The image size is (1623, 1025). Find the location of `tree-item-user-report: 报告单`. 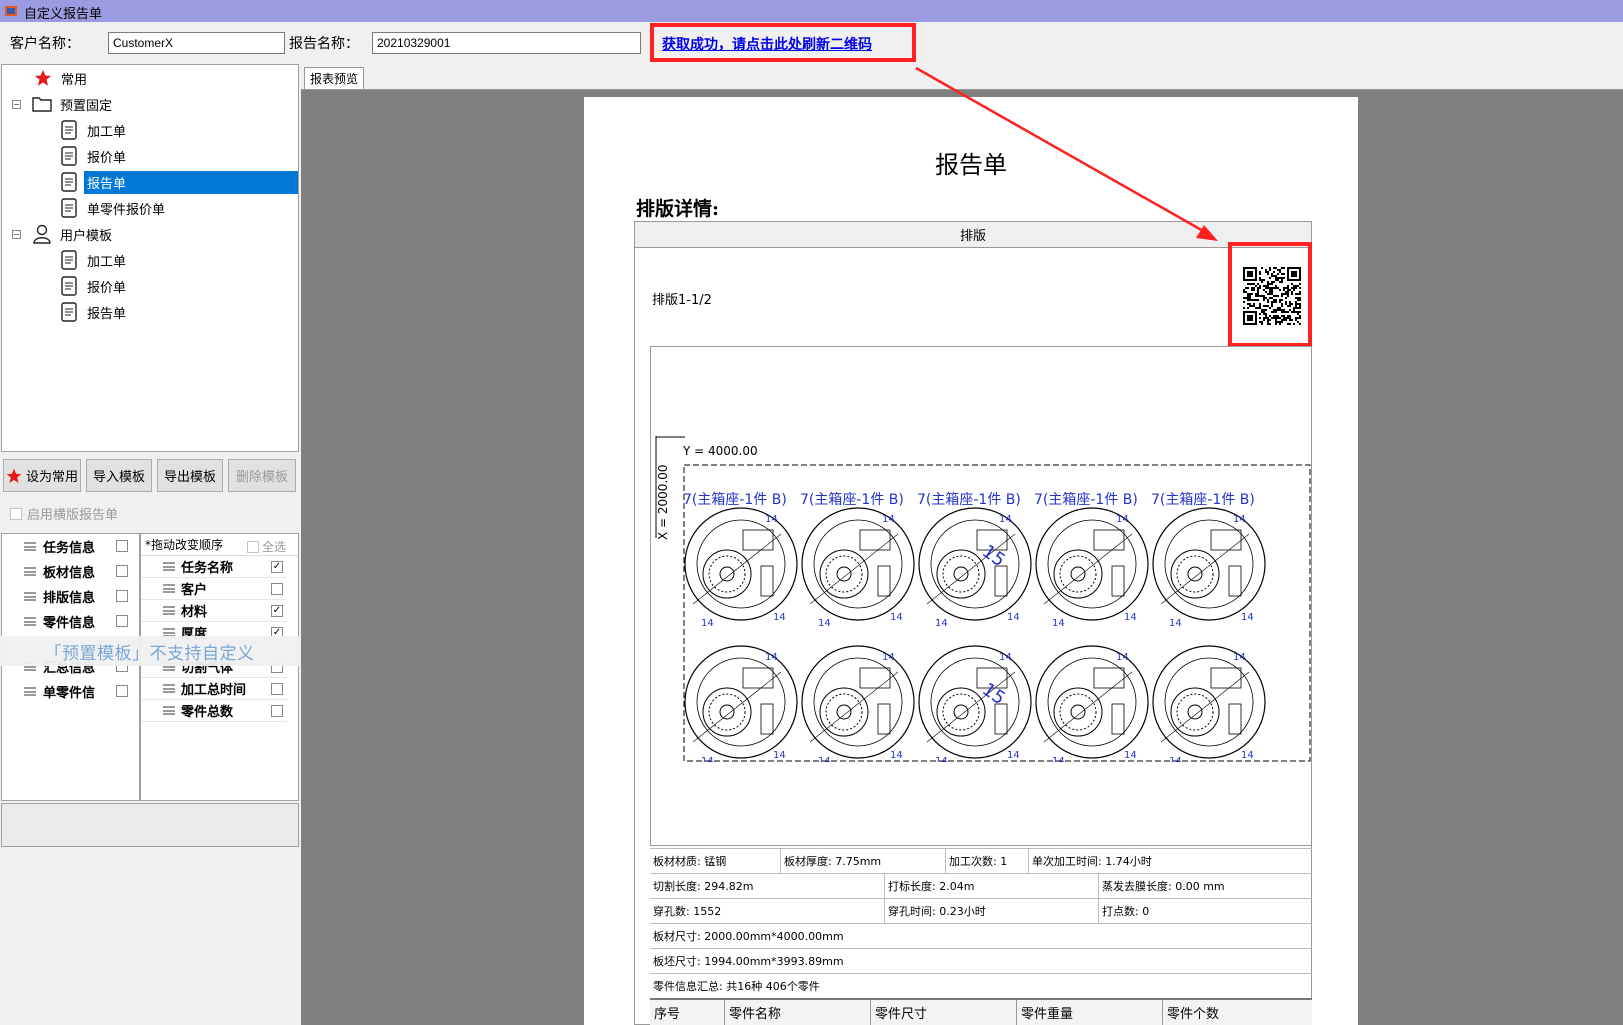

tree-item-user-report: 报告单 is located at coordinates (150, 312).